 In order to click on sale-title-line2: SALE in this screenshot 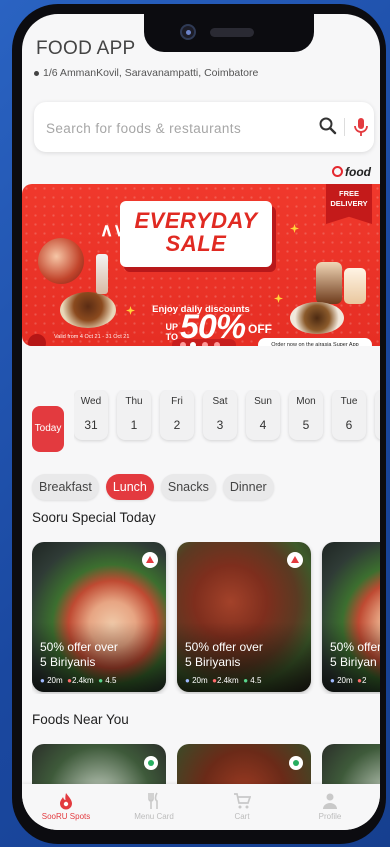, I will do `click(196, 243)`.